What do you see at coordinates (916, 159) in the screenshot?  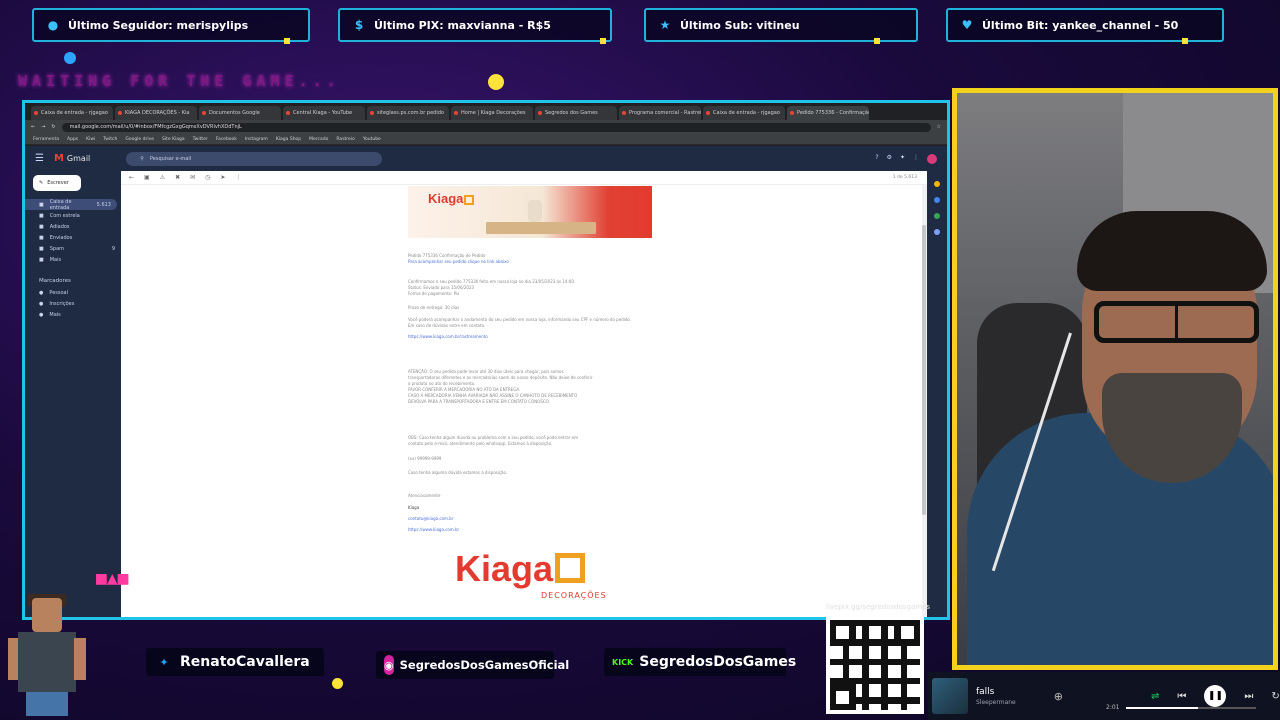 I see `apps-icon: ⋮` at bounding box center [916, 159].